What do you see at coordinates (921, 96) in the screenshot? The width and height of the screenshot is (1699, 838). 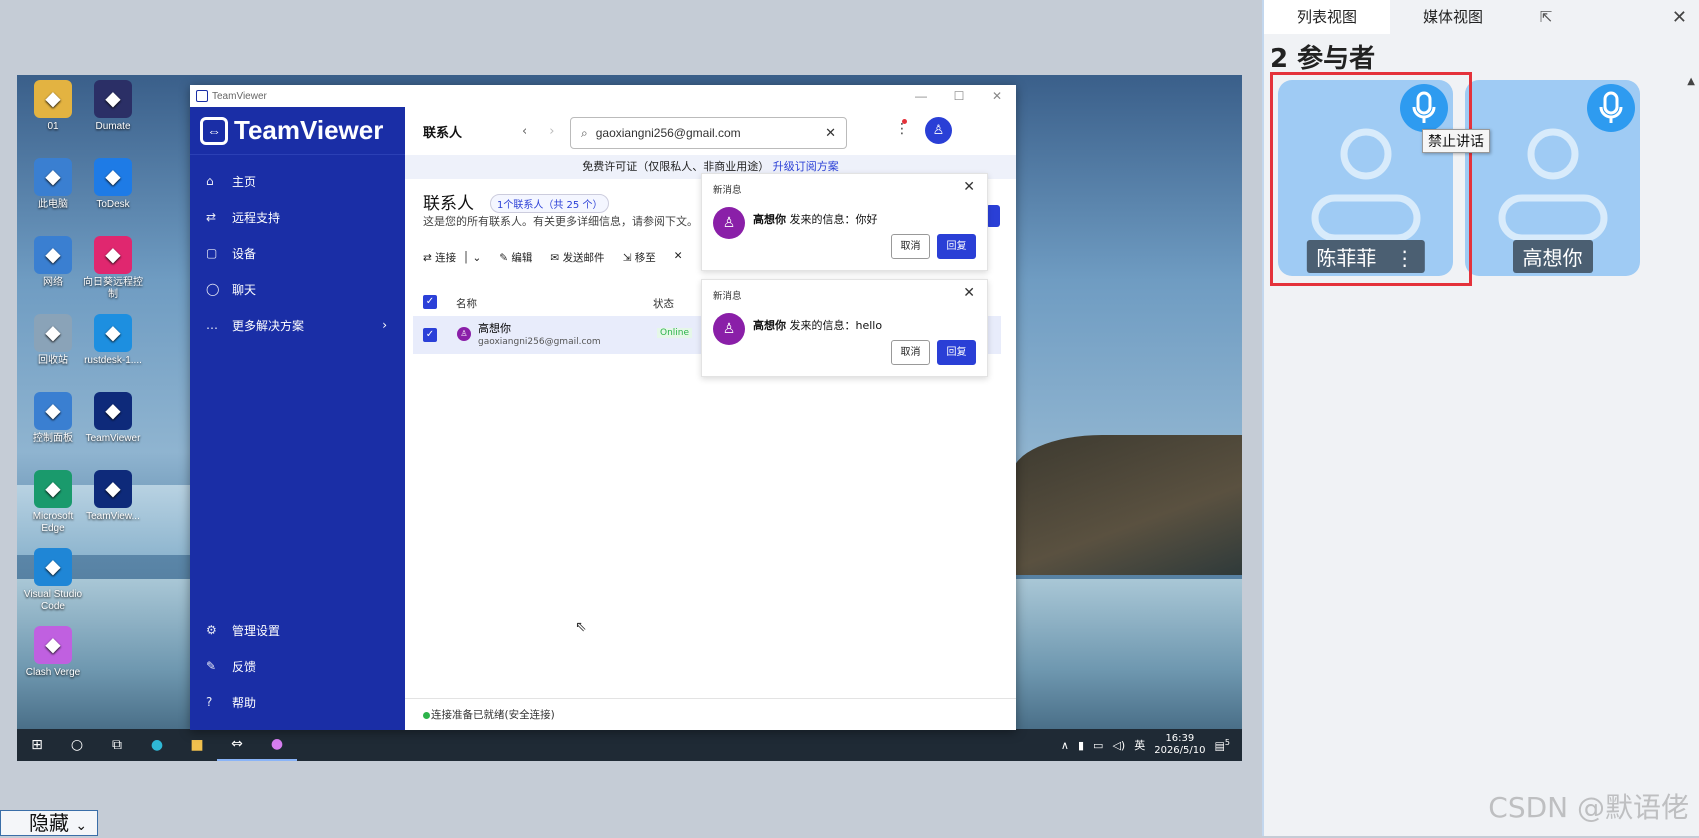 I see `minimize-button: —` at bounding box center [921, 96].